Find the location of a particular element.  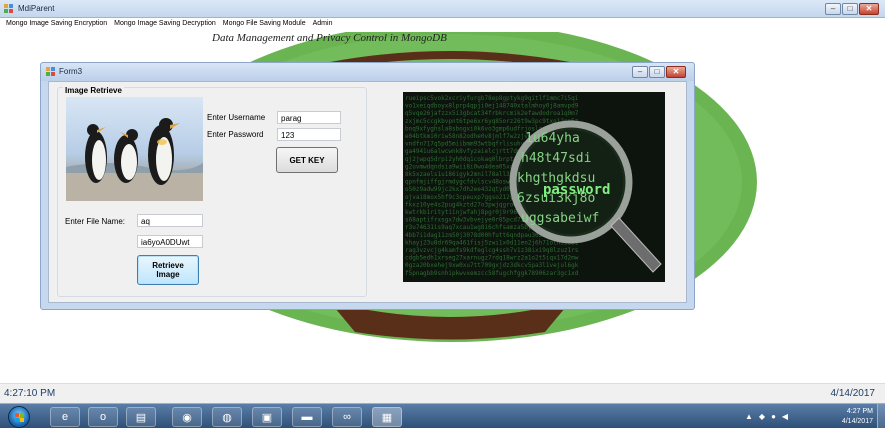

window-icon: ▣ is located at coordinates (267, 417).